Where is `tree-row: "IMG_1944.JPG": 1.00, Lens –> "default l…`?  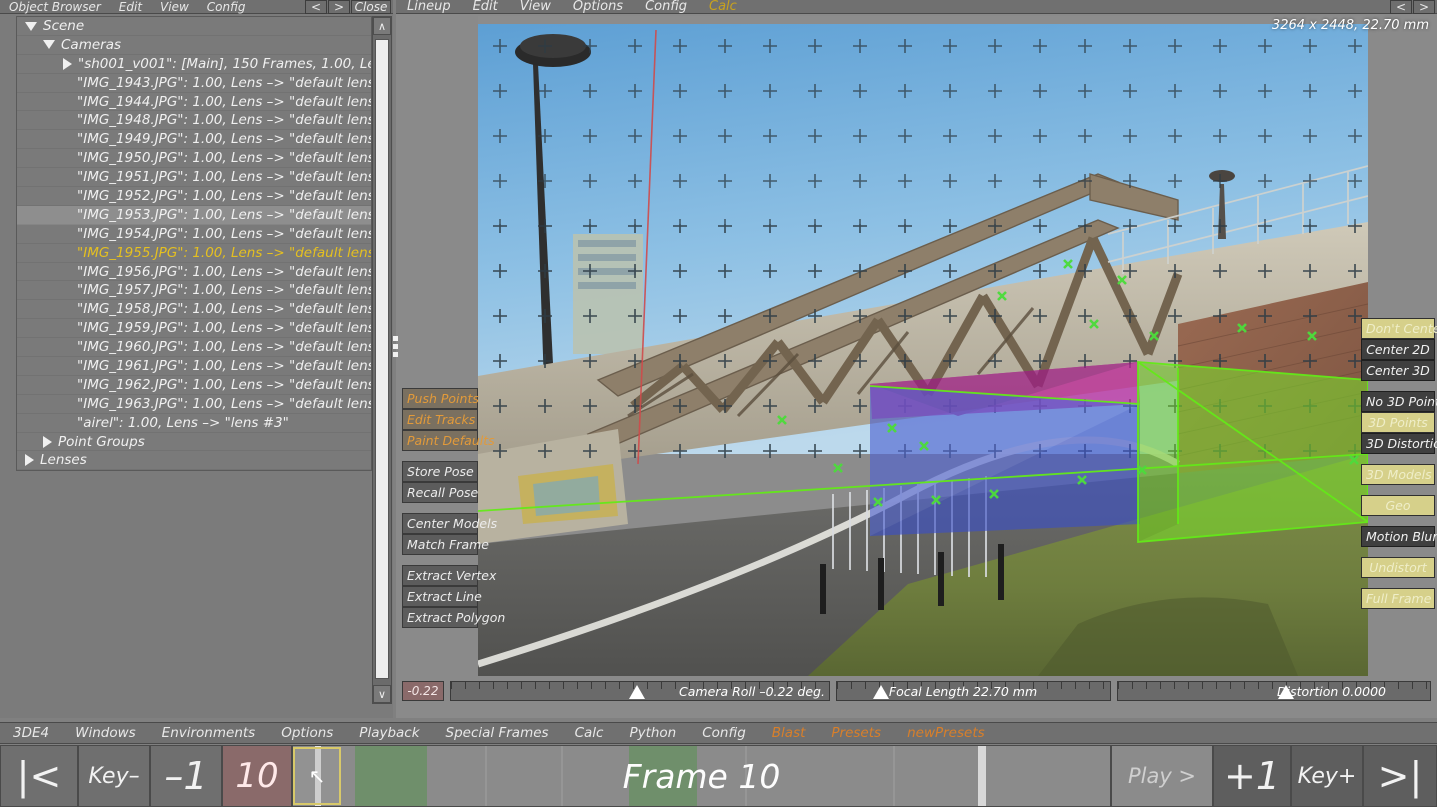
tree-row: "IMG_1944.JPG": 1.00, Lens –> "default l… is located at coordinates (194, 102).